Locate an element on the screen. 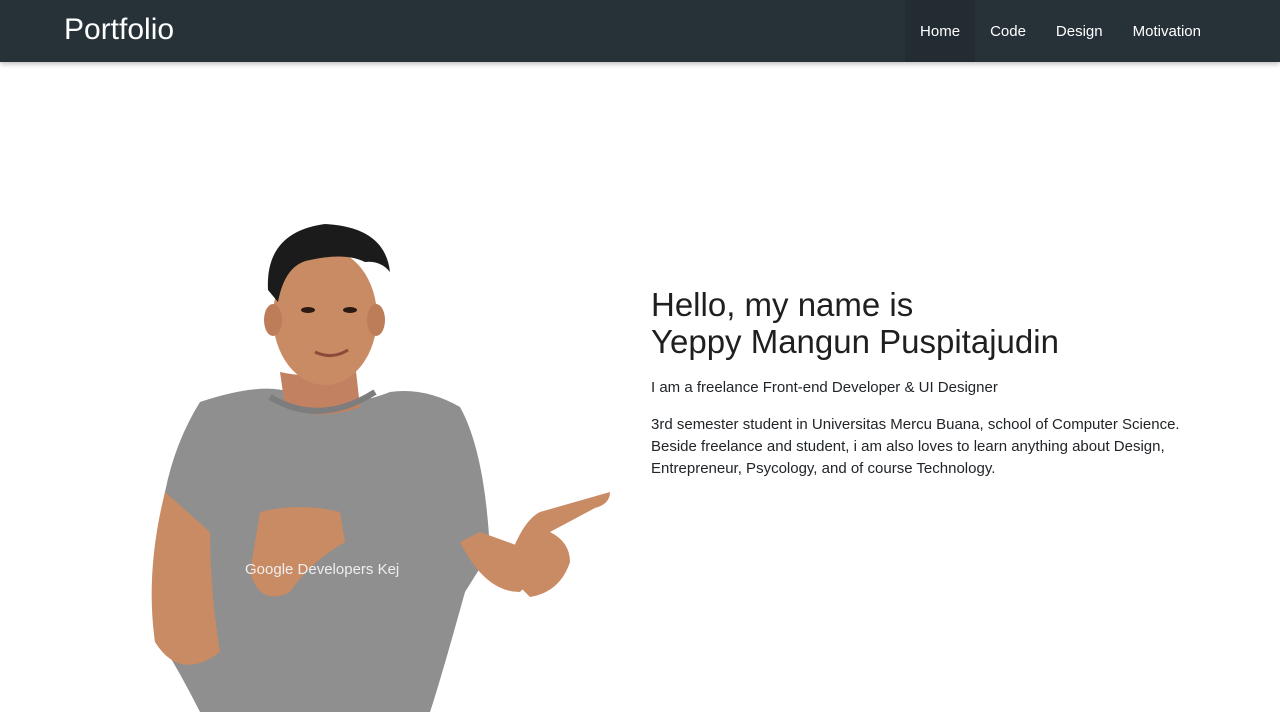 Image resolution: width=1280 pixels, height=712 pixels. greeting-line: Hello, my name is is located at coordinates (782, 304).